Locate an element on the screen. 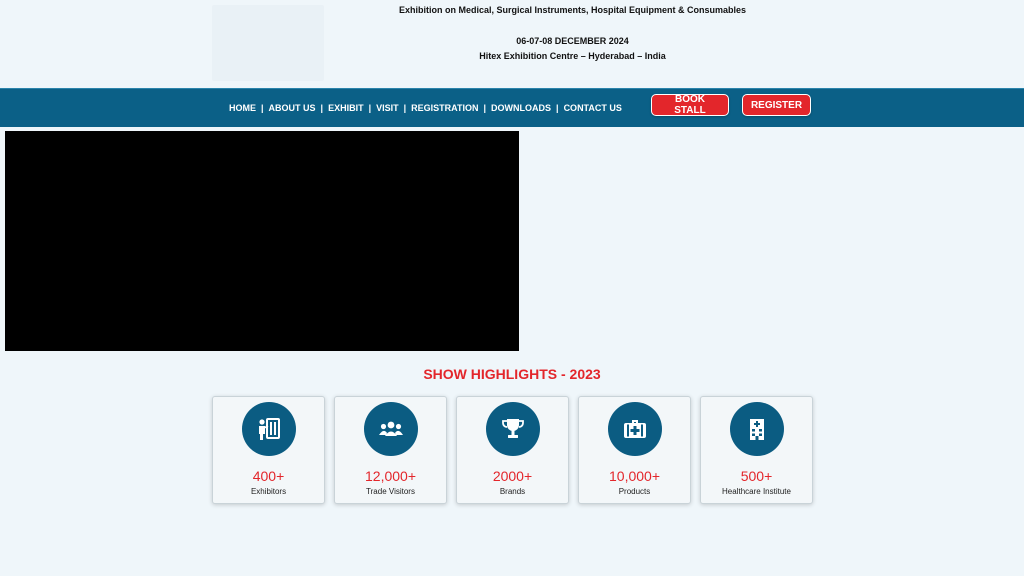 This screenshot has width=1024, height=576. exhibitor-icon is located at coordinates (269, 429).